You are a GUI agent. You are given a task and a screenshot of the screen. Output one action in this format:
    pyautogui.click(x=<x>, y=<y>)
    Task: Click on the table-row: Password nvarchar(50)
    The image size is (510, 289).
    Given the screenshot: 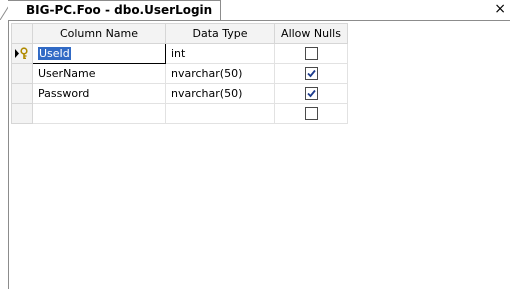 What is the action you would take?
    pyautogui.click(x=179, y=93)
    